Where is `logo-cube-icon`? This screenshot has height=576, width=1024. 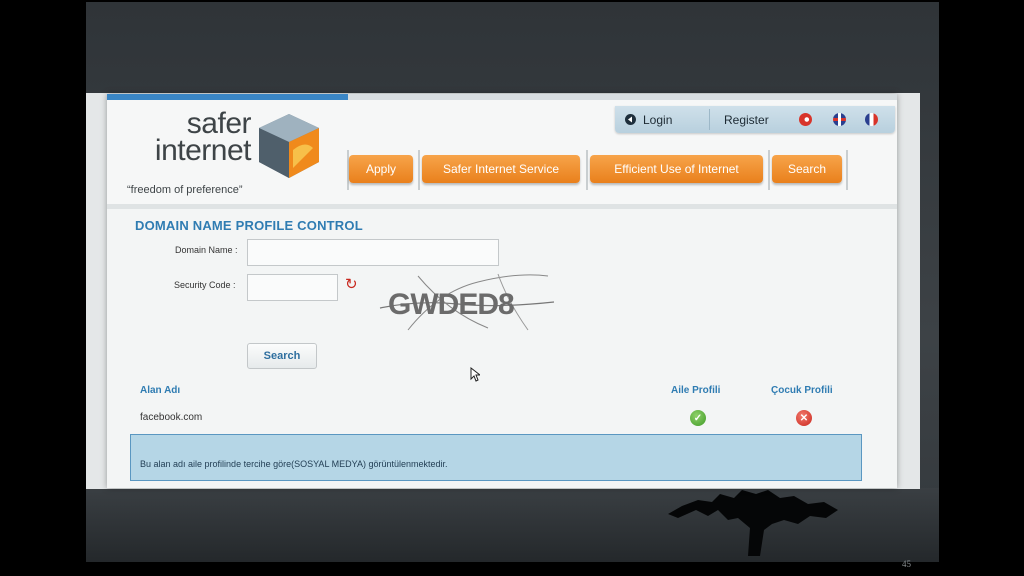 logo-cube-icon is located at coordinates (289, 146).